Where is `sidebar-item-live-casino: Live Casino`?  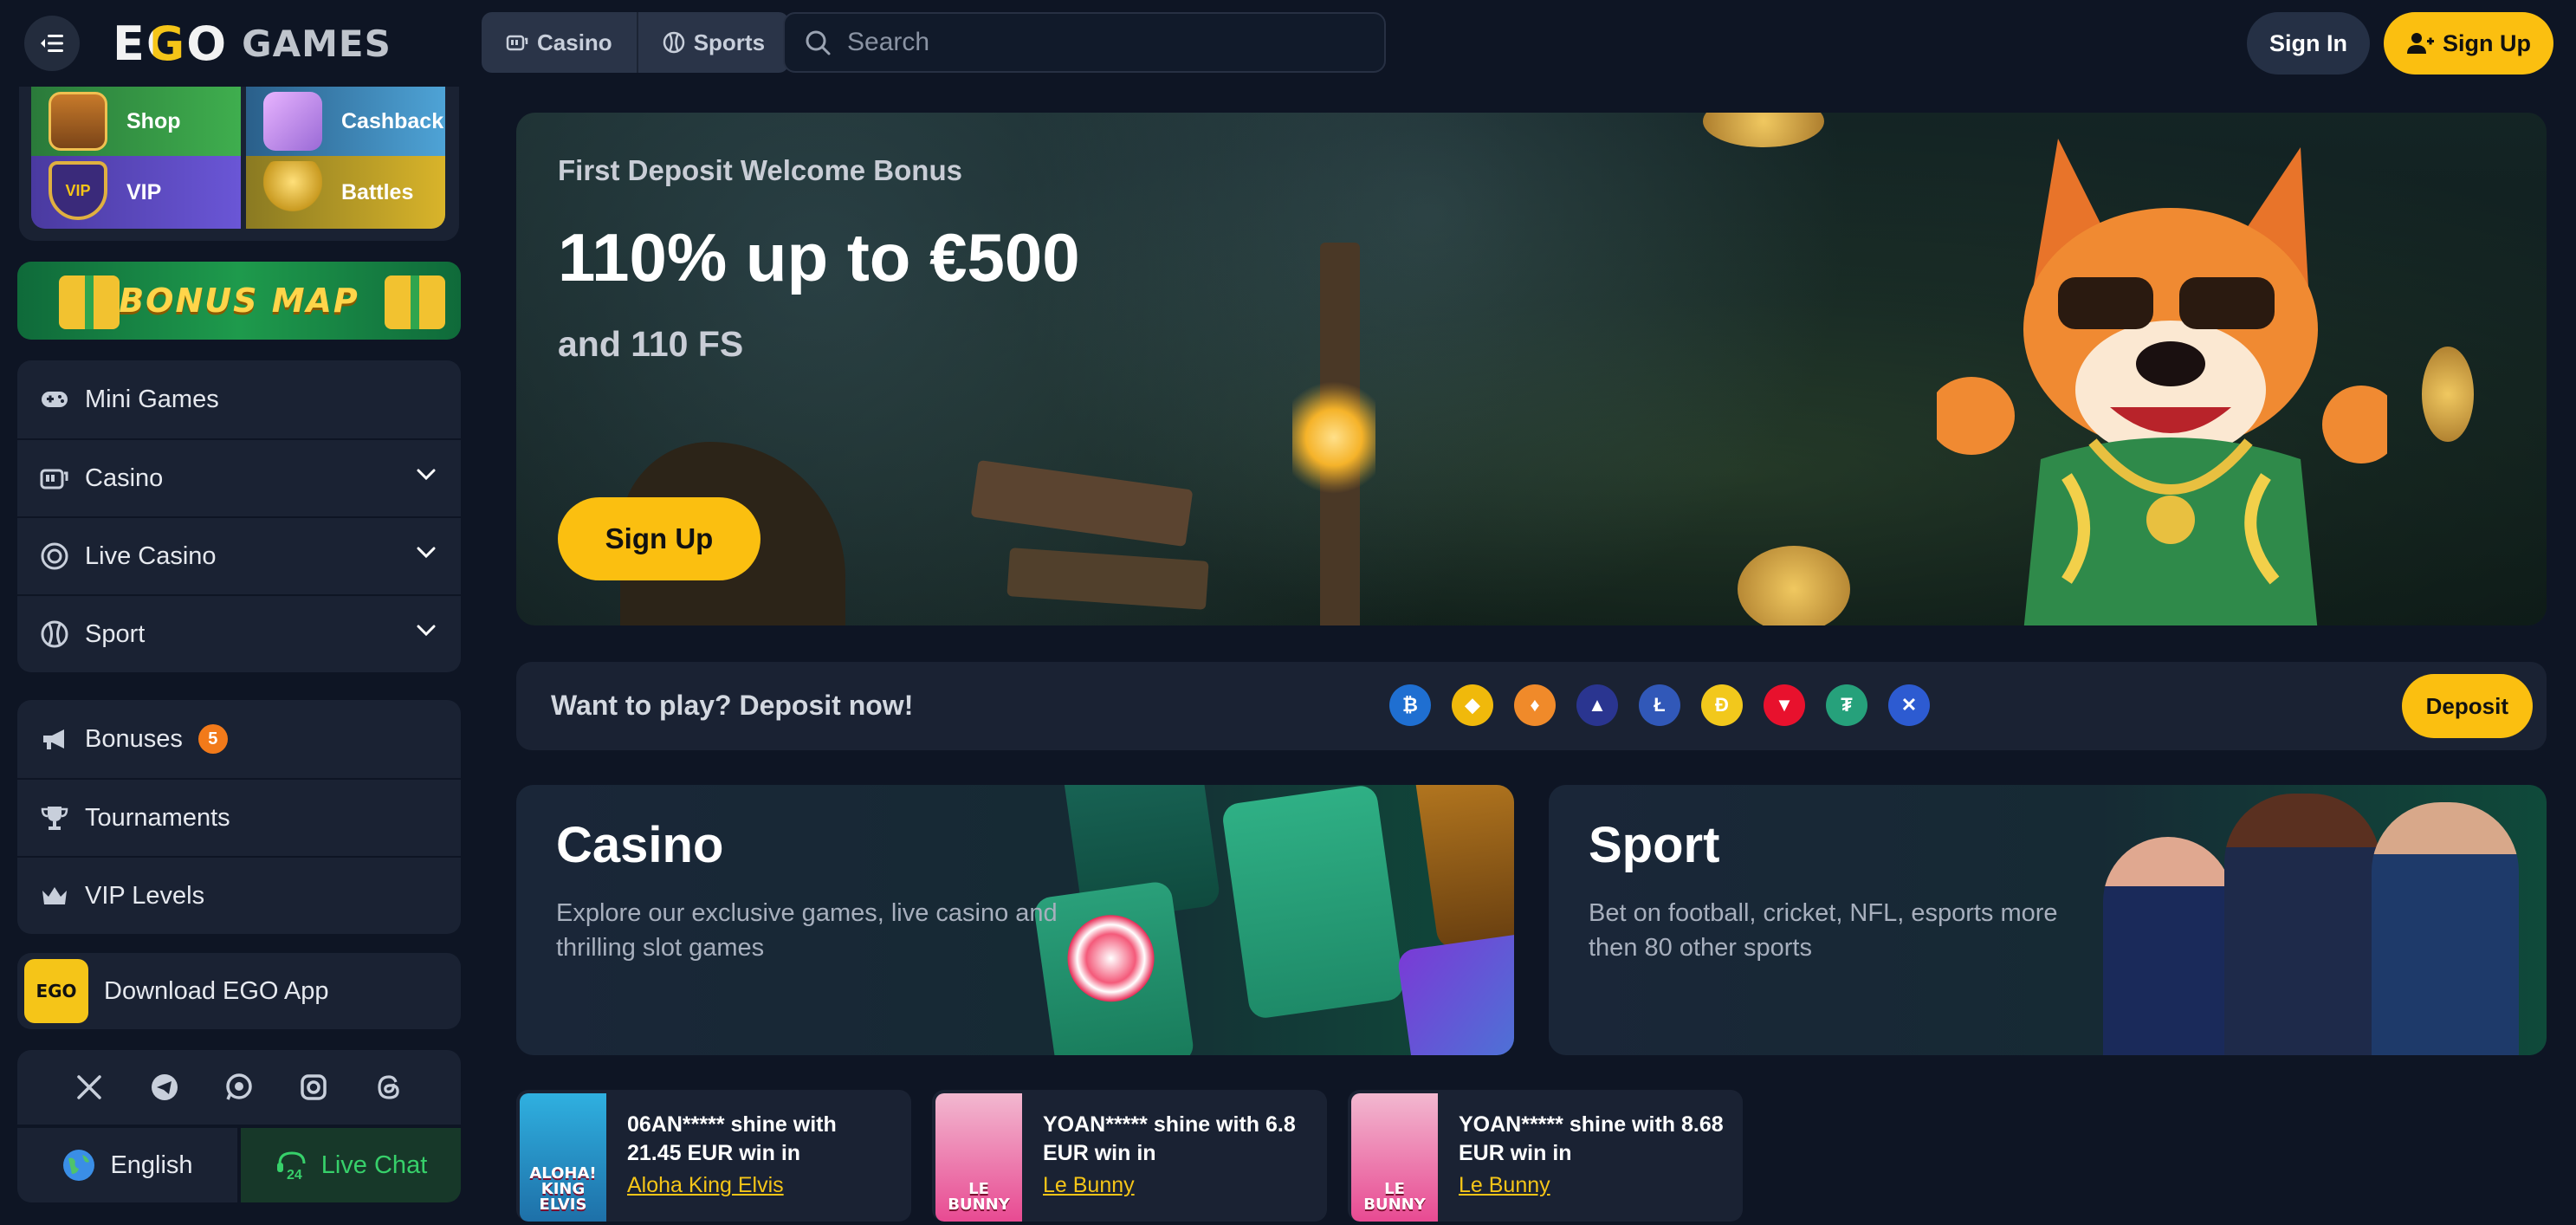
sidebar-item-live-casino: Live Casino is located at coordinates (239, 555).